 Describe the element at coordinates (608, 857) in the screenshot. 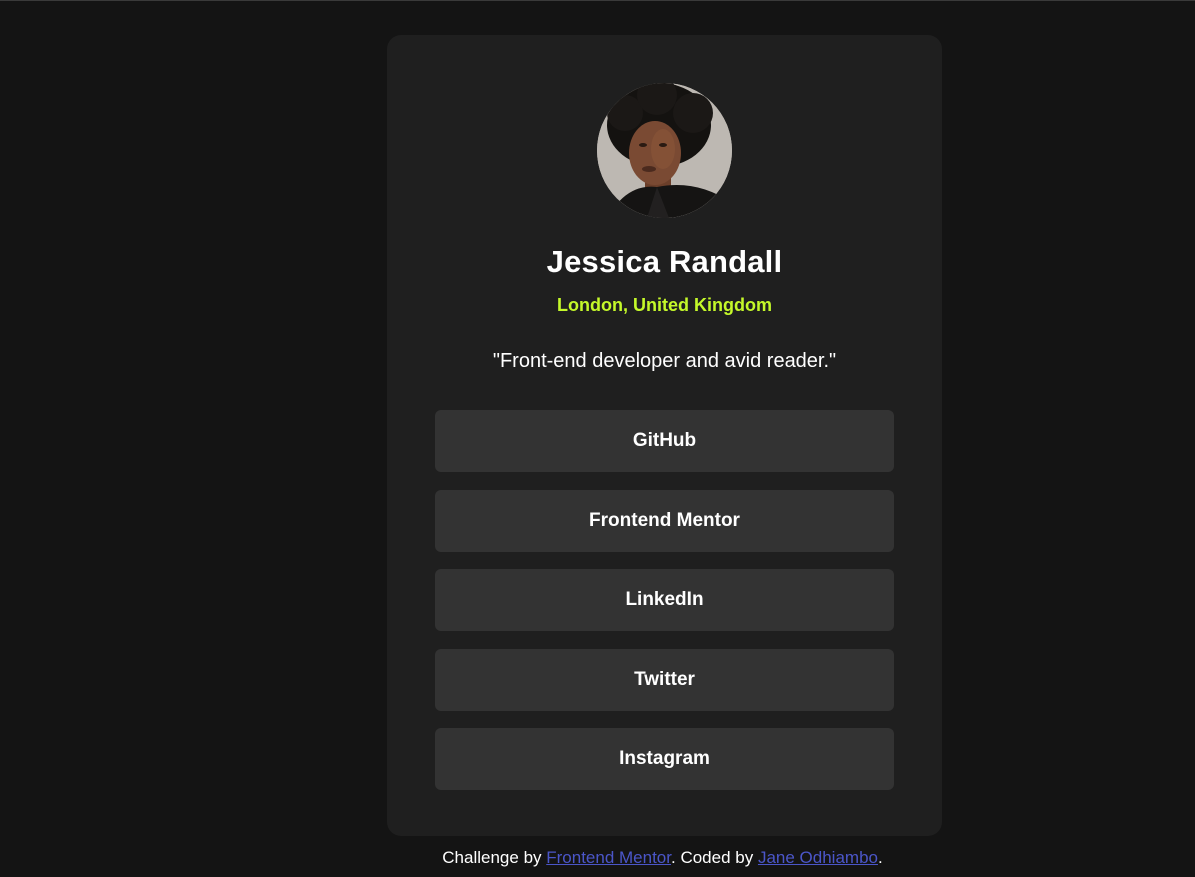

I see `frontend-mentor-attribution-link: Frontend Mentor` at that location.